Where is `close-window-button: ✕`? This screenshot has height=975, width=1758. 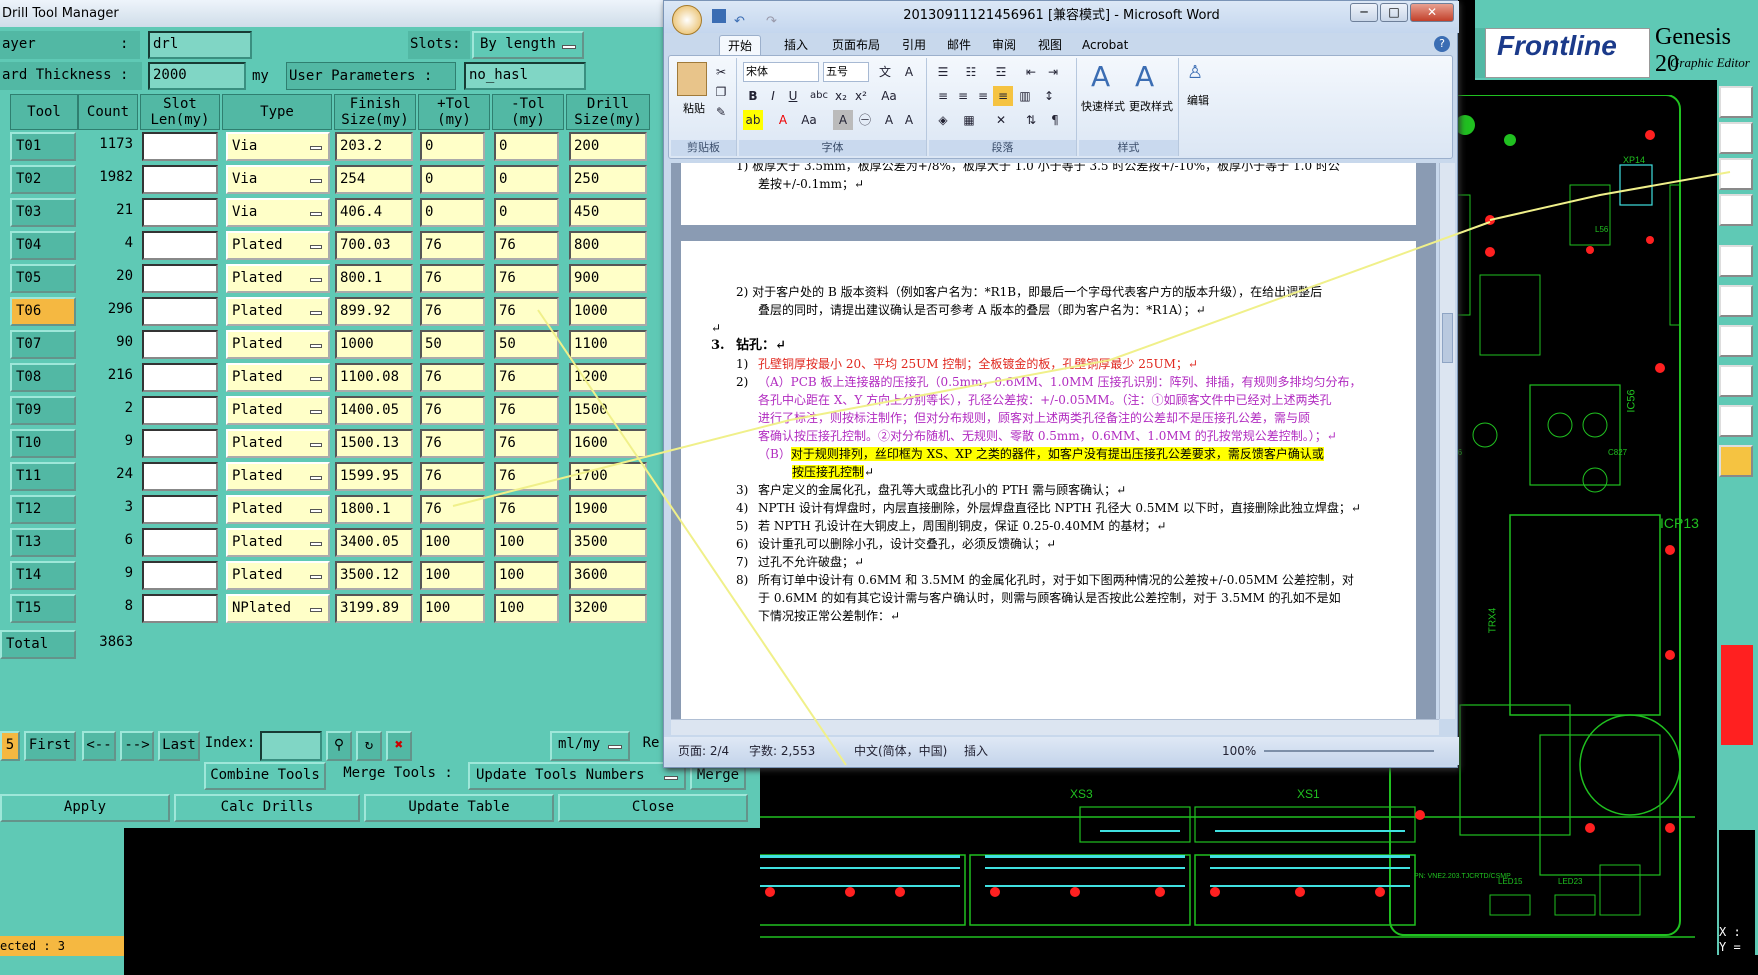
close-window-button: ✕ is located at coordinates (1432, 12).